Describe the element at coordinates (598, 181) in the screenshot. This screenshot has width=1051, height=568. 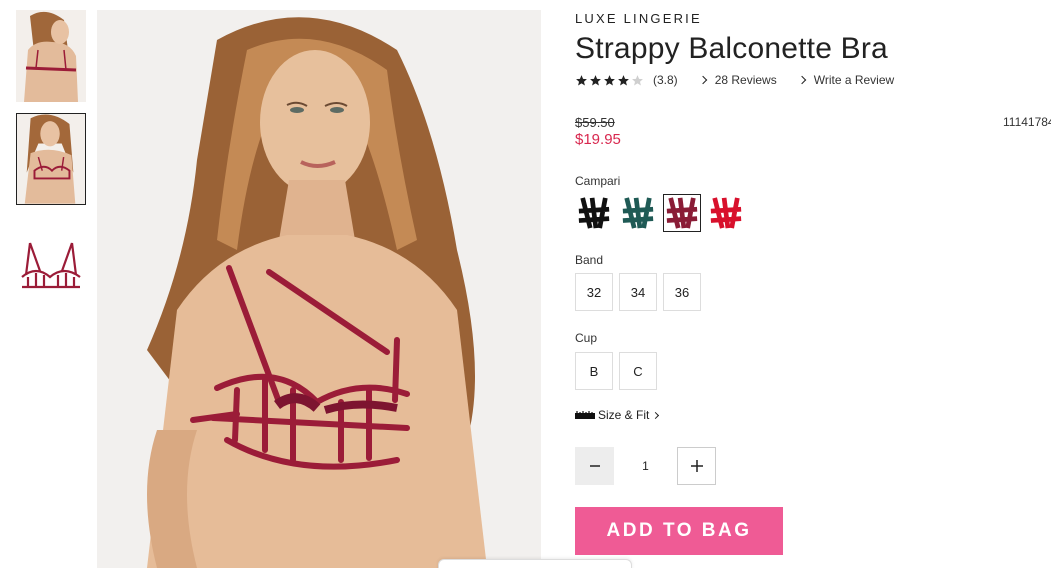
I see `selected-color-label: Campari` at that location.